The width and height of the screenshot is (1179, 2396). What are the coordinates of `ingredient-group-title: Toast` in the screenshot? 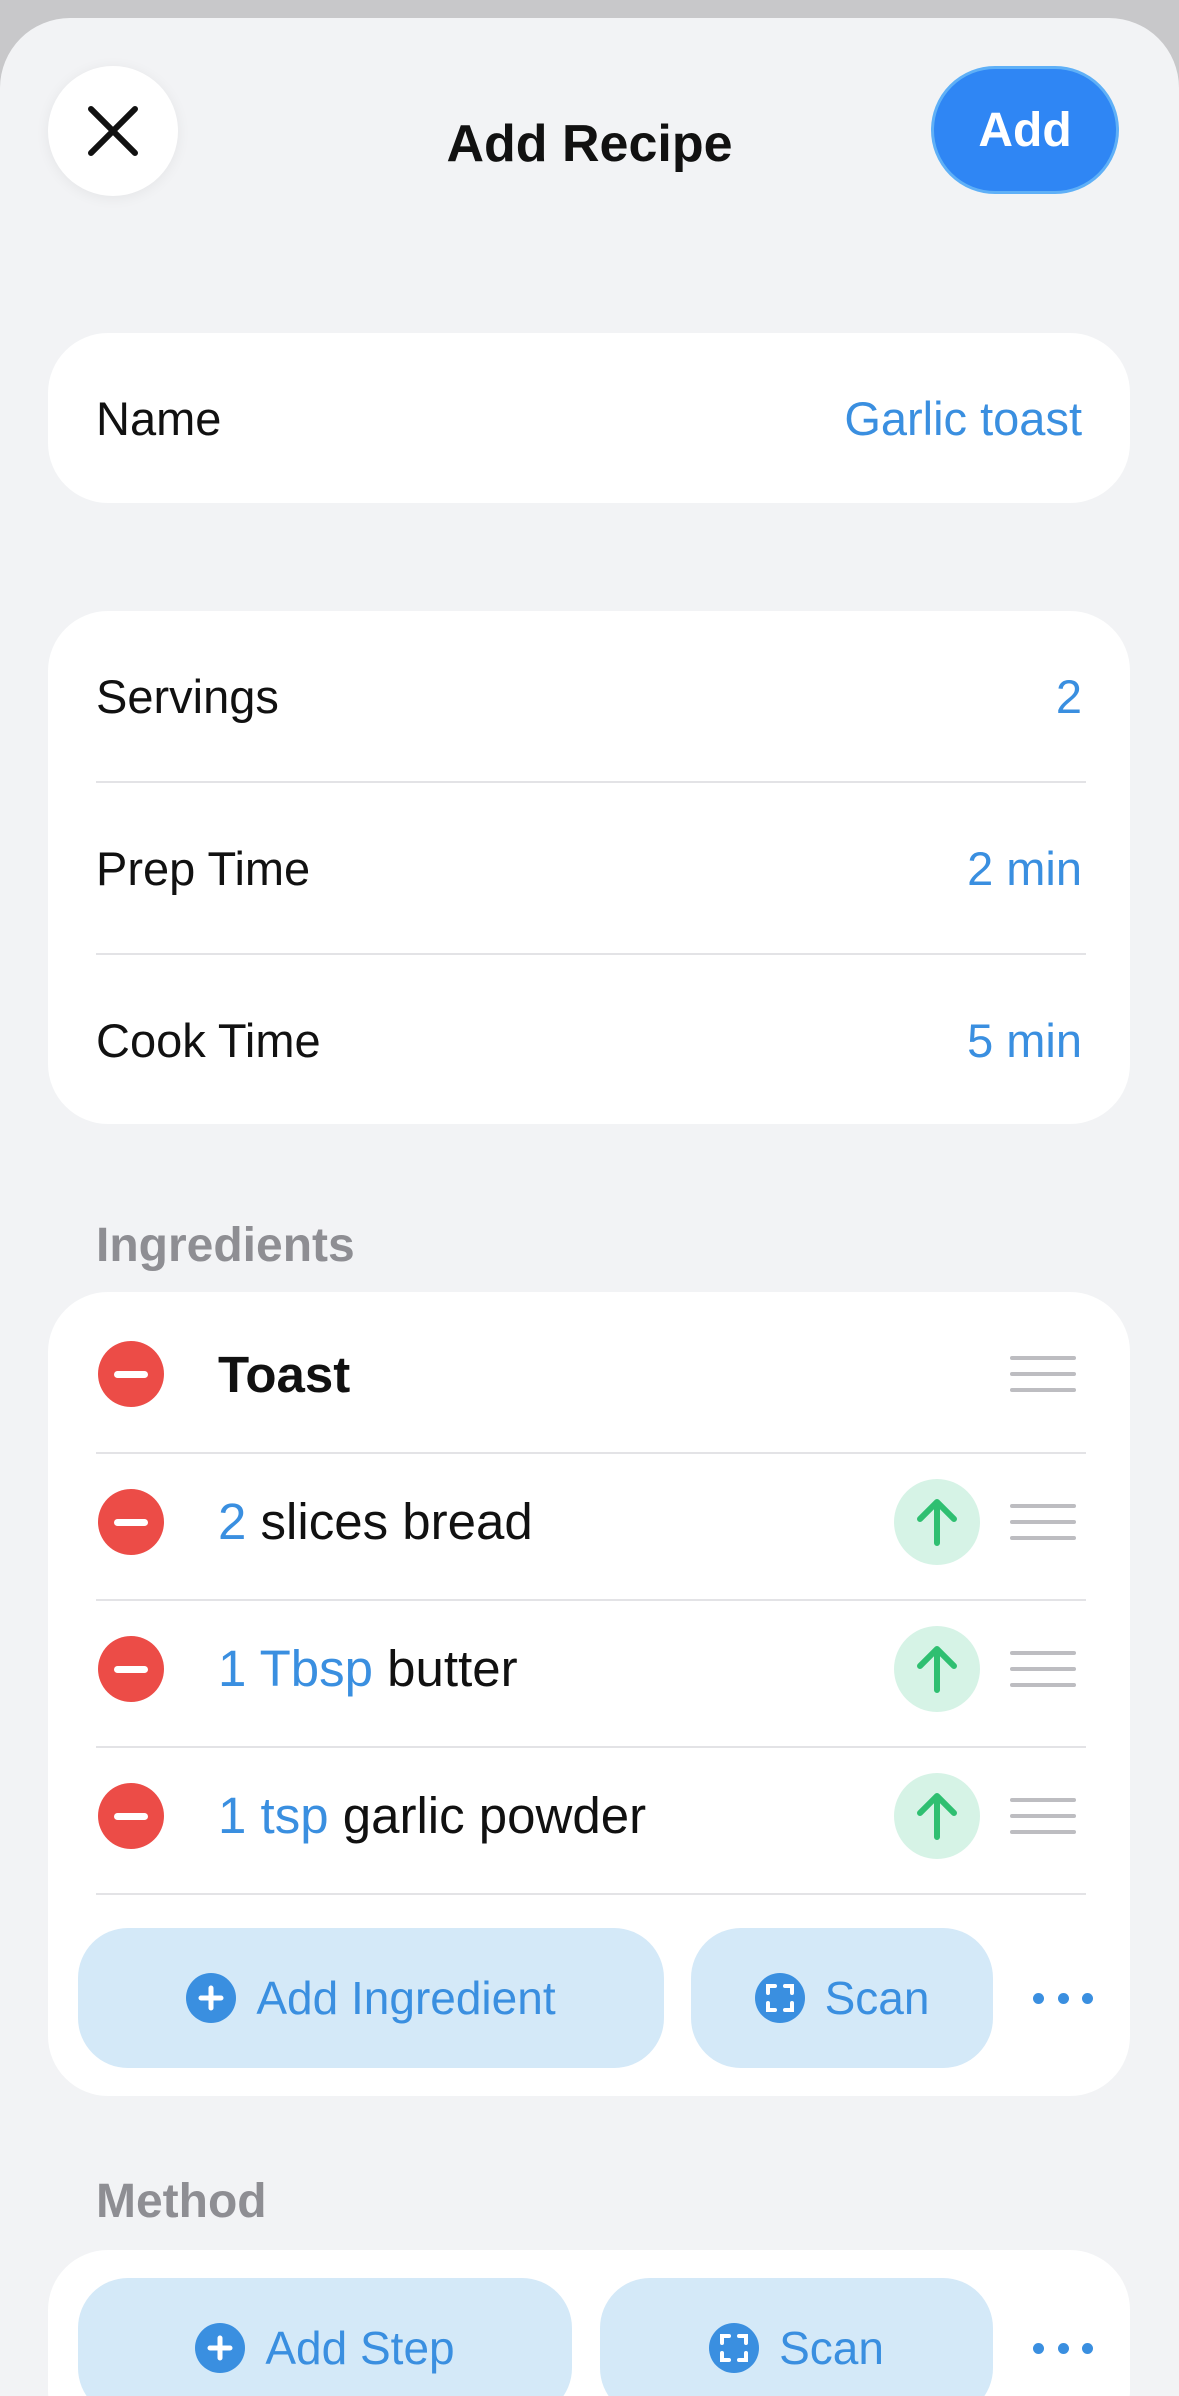 It's located at (284, 1374).